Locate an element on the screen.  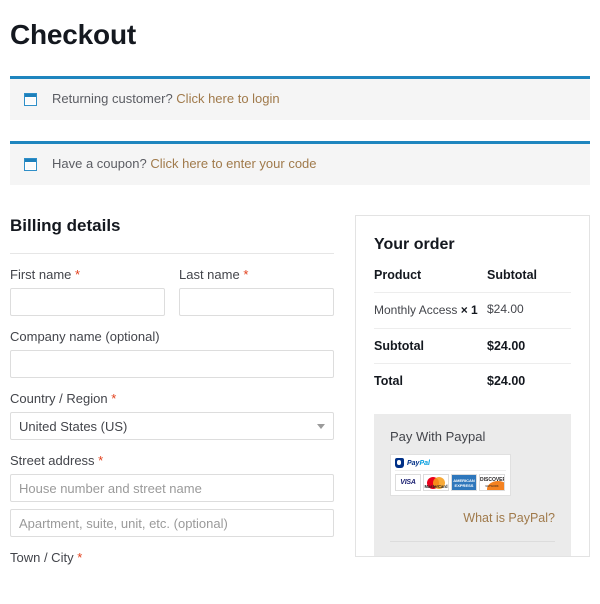
coupon-label: Have a coupon? is located at coordinates (99, 163).